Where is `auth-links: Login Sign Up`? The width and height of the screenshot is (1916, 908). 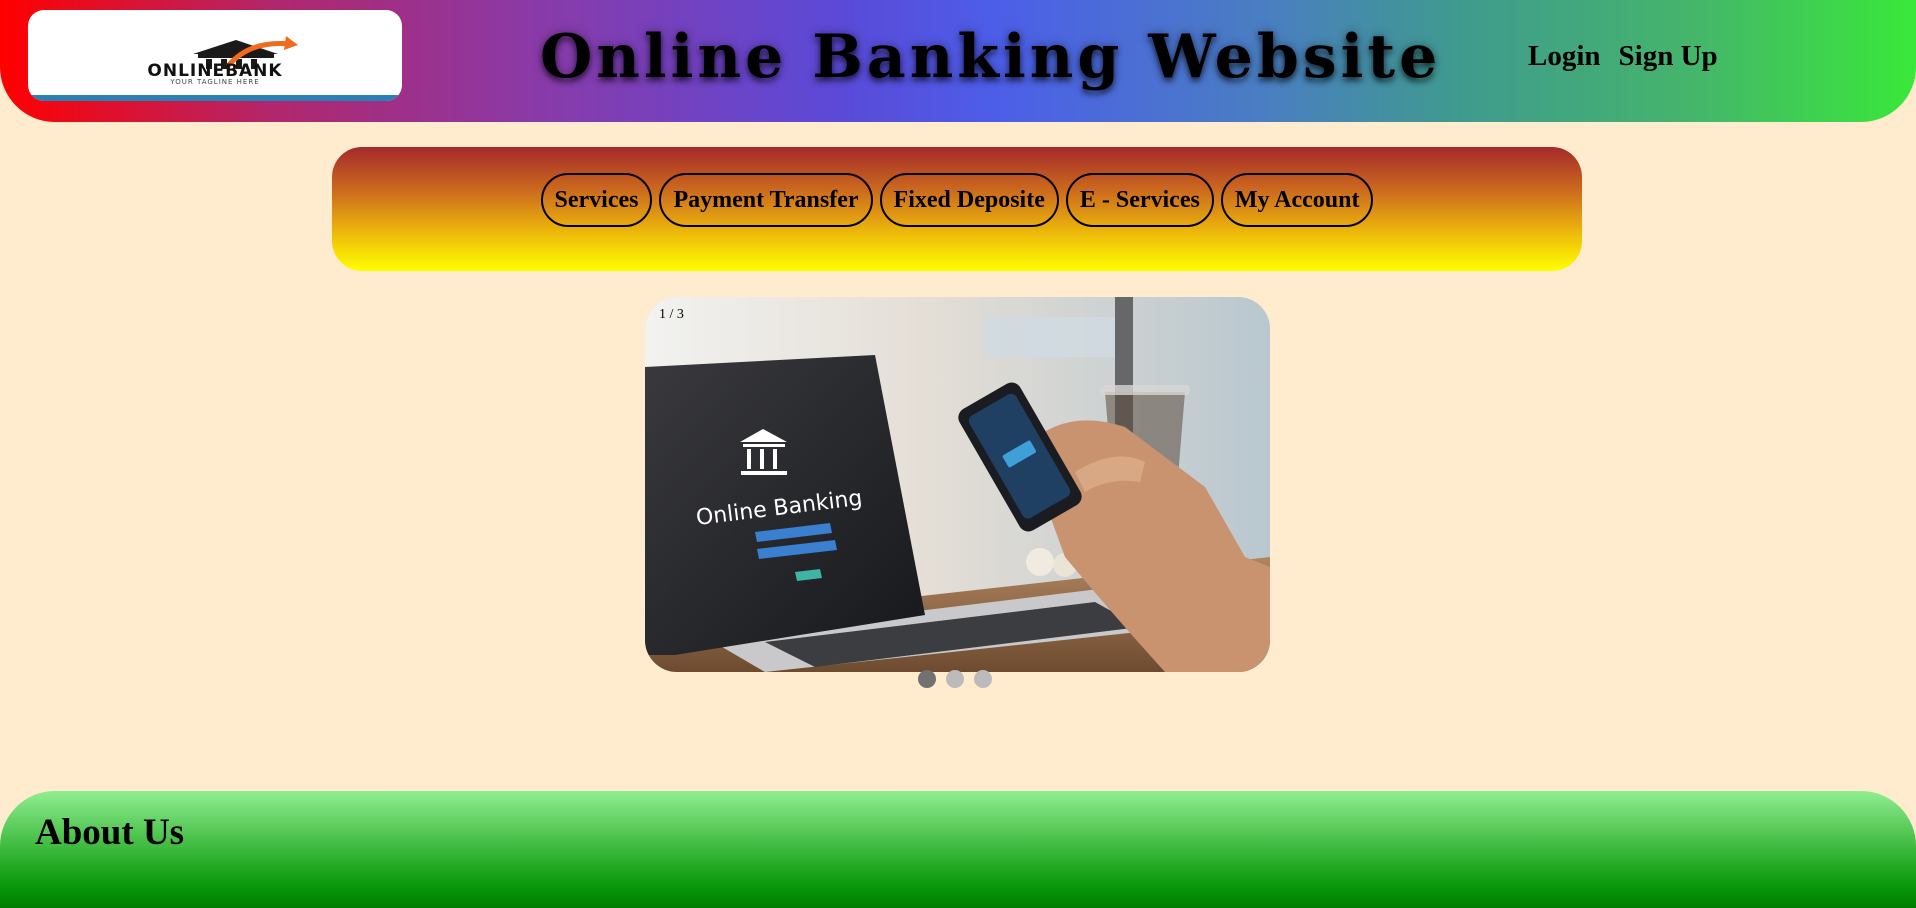 auth-links: Login Sign Up is located at coordinates (1623, 56).